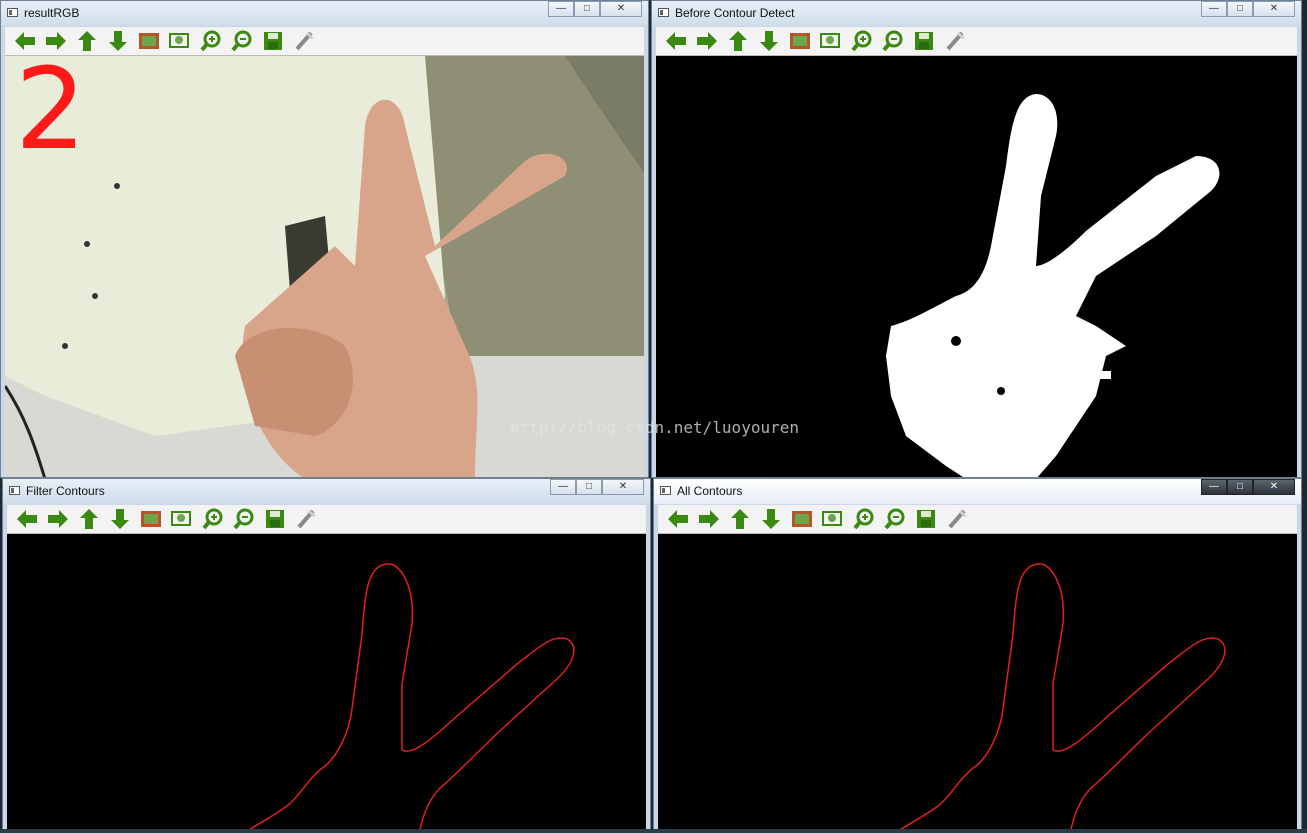 The image size is (1307, 833). Describe the element at coordinates (710, 491) in the screenshot. I see `window-title: All Contours` at that location.